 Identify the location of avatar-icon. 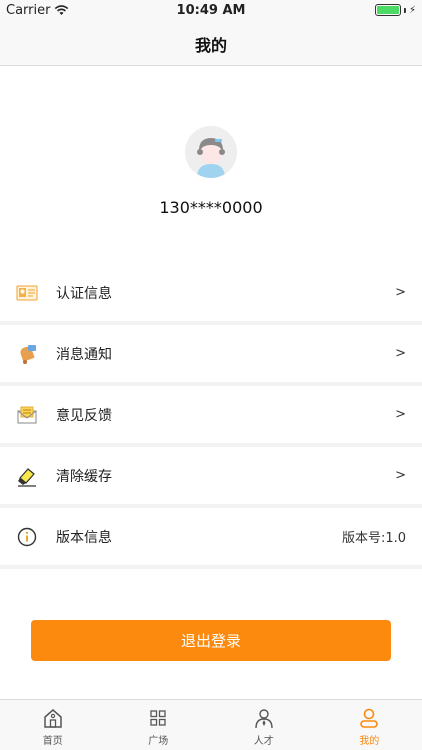
(211, 152).